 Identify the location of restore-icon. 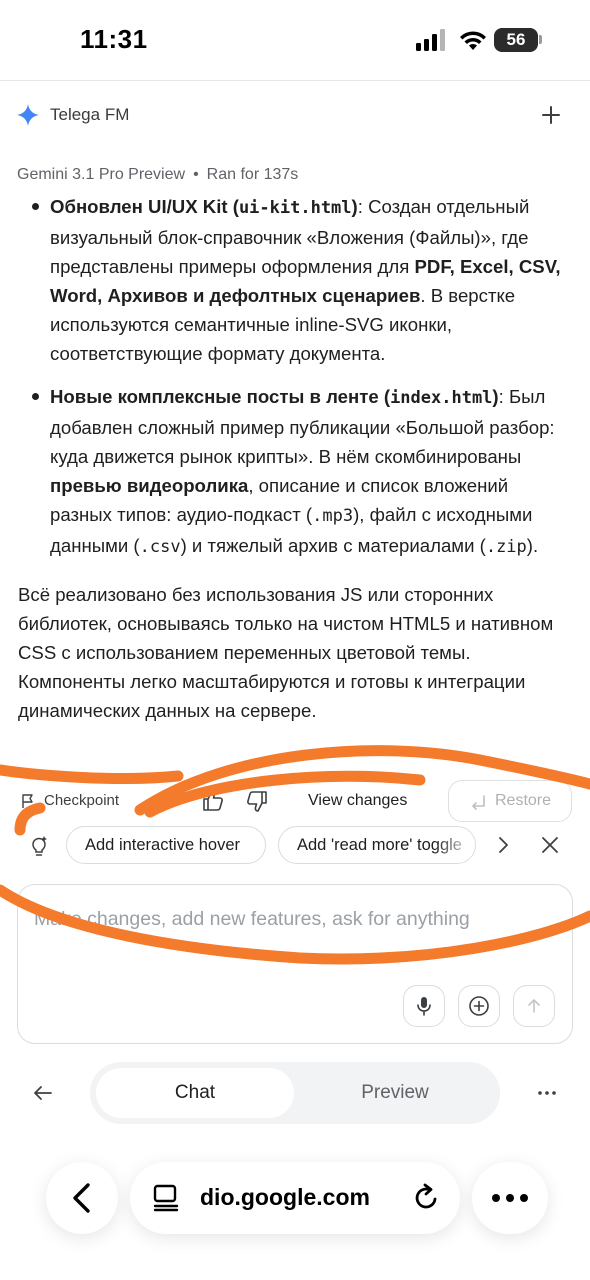
(478, 802).